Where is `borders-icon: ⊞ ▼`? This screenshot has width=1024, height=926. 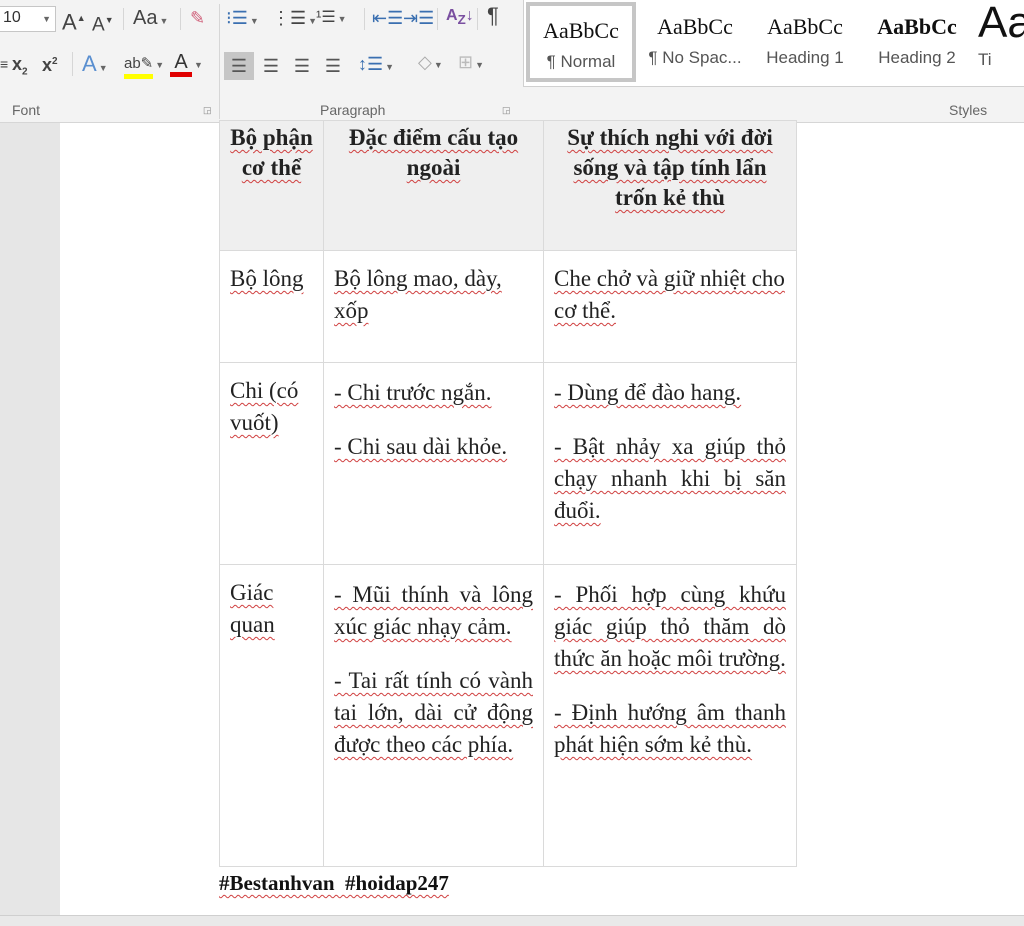
borders-icon: ⊞ ▼ is located at coordinates (471, 63).